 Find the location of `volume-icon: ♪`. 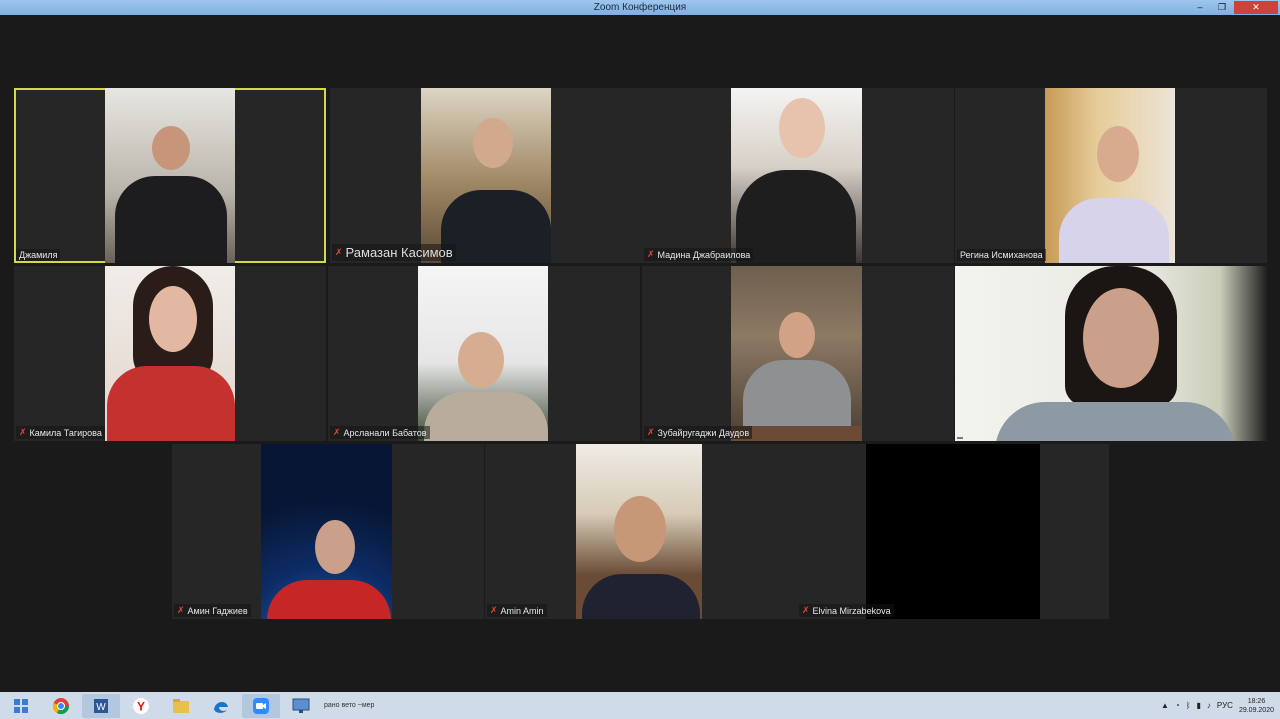

volume-icon: ♪ is located at coordinates (1209, 705).